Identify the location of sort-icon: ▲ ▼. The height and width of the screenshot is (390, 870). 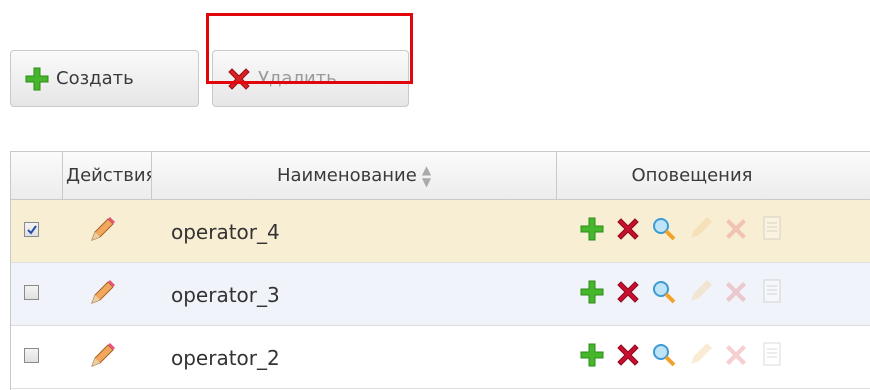
(426, 176).